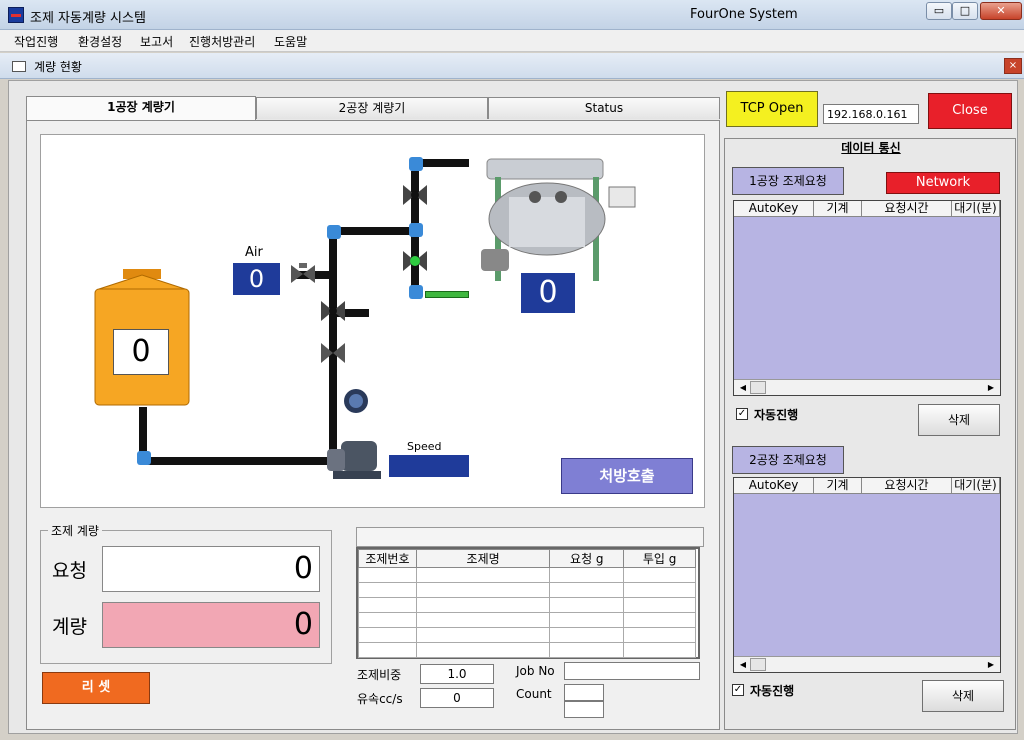  Describe the element at coordinates (36, 41) in the screenshot. I see `menu-work: 작업진행` at that location.